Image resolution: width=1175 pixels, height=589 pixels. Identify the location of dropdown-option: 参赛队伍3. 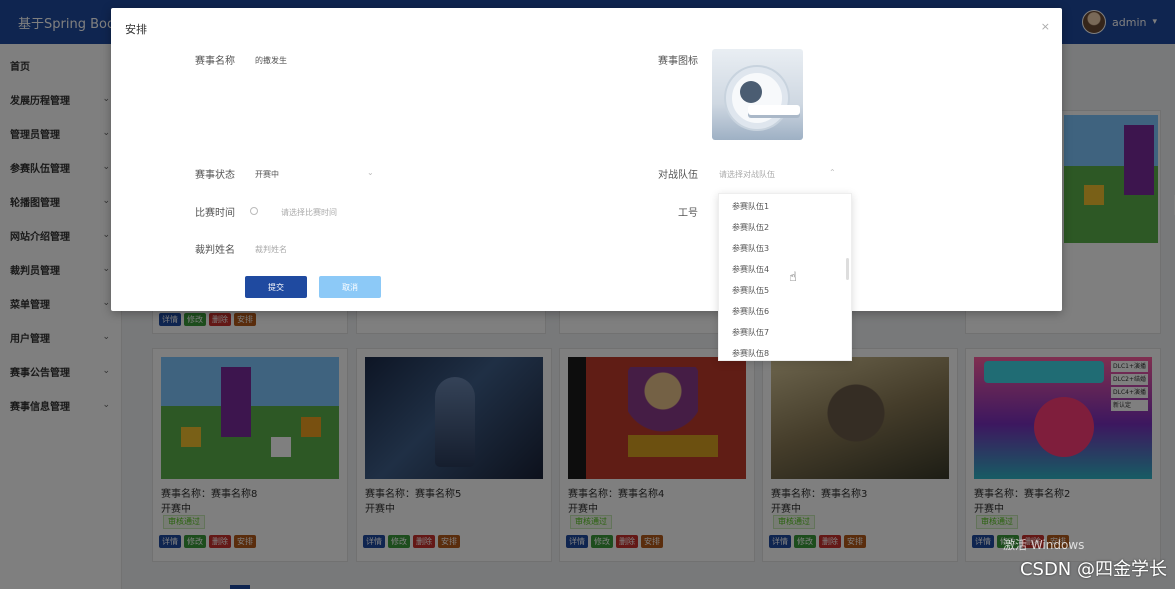
(784, 248).